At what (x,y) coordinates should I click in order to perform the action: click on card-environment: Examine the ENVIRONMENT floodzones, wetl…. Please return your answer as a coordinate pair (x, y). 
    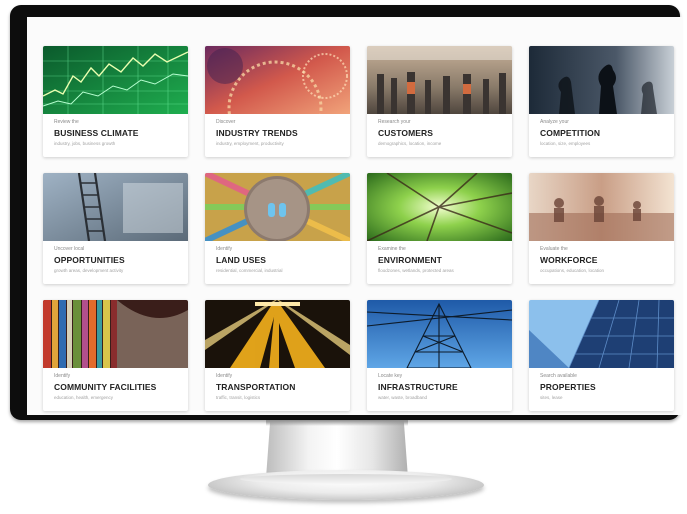
    Looking at the image, I should click on (439, 228).